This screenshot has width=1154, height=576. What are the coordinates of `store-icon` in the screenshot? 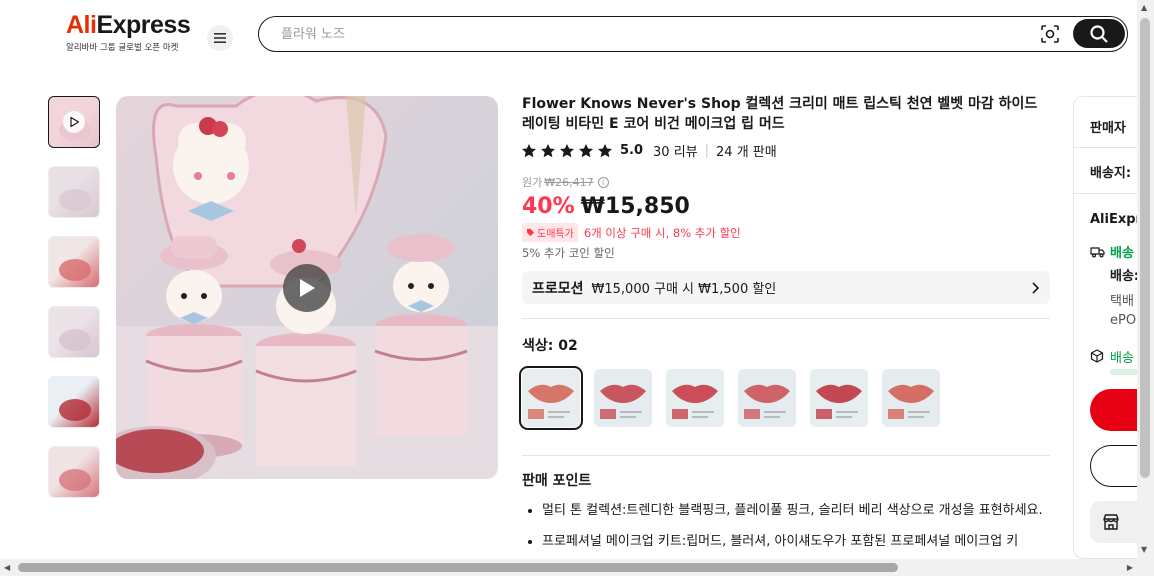 It's located at (1111, 522).